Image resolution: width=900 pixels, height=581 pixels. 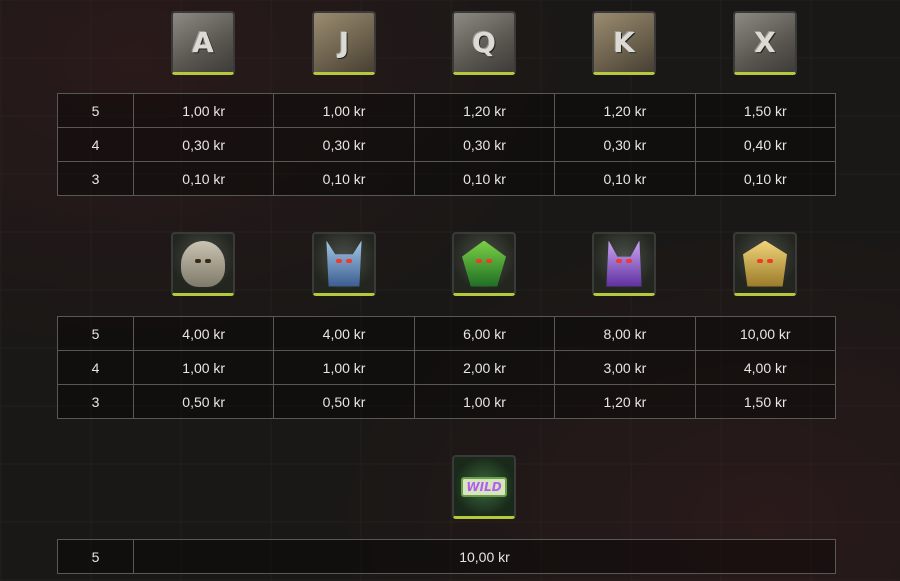 I want to click on table-row: 5 10,00 kr, so click(x=446, y=556).